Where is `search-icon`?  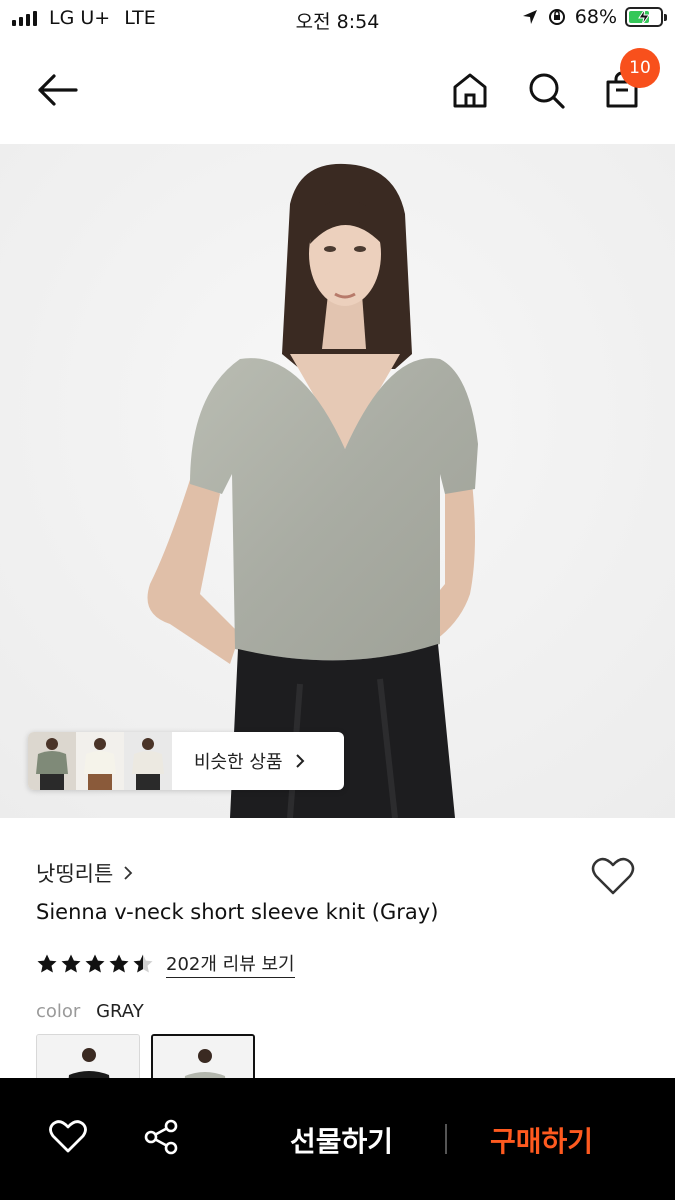 search-icon is located at coordinates (546, 90).